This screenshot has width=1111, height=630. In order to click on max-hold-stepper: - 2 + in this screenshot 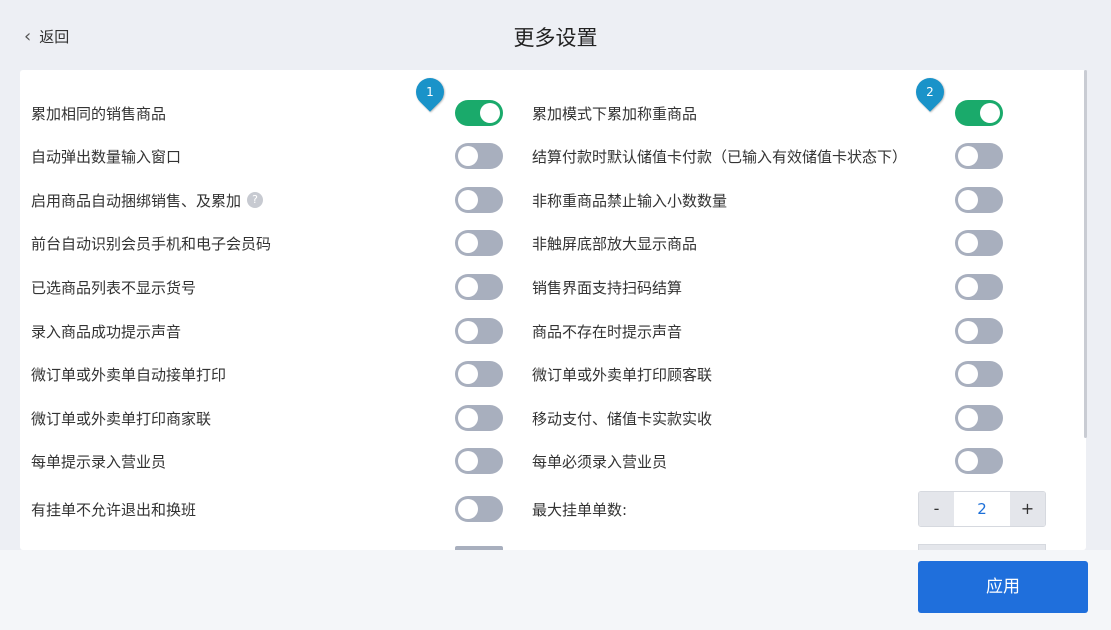, I will do `click(982, 509)`.